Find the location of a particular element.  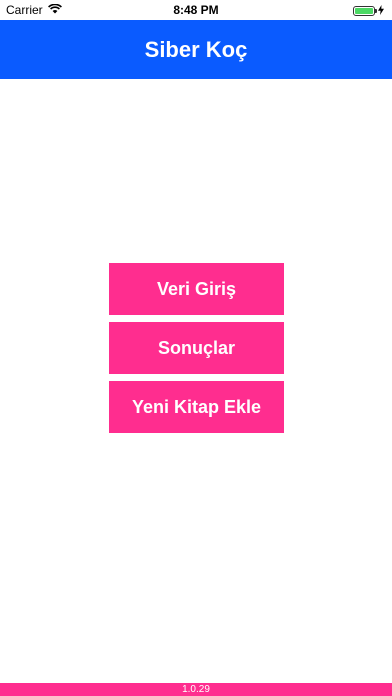

battery-level-fill is located at coordinates (364, 11).